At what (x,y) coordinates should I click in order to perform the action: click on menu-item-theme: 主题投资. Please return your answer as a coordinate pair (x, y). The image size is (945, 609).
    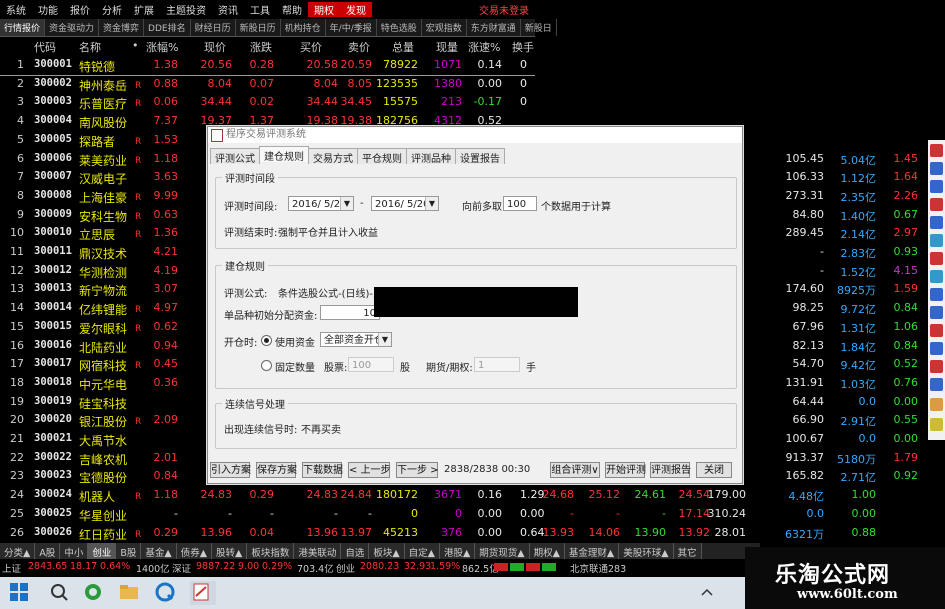
    Looking at the image, I should click on (186, 9).